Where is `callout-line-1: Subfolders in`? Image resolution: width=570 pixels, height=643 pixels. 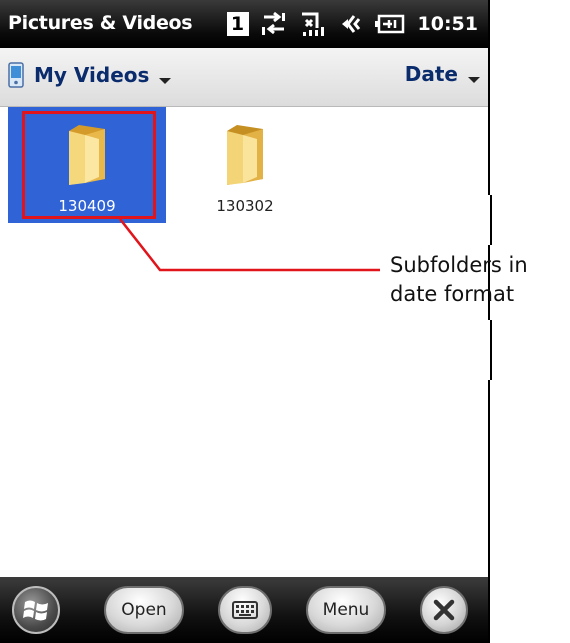
callout-line-1: Subfolders in is located at coordinates (459, 265).